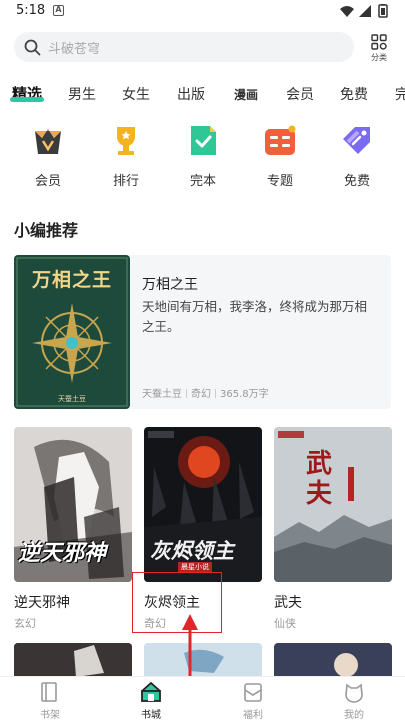  Describe the element at coordinates (190, 649) in the screenshot. I see `annotation-arrow-icon` at that location.